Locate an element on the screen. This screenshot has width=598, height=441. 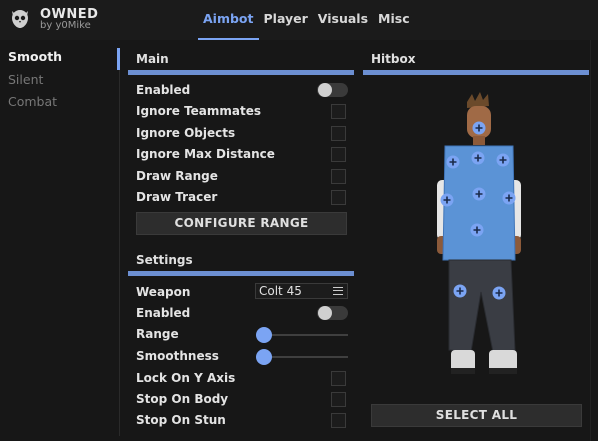
draw-range-checkbox is located at coordinates (338, 176).